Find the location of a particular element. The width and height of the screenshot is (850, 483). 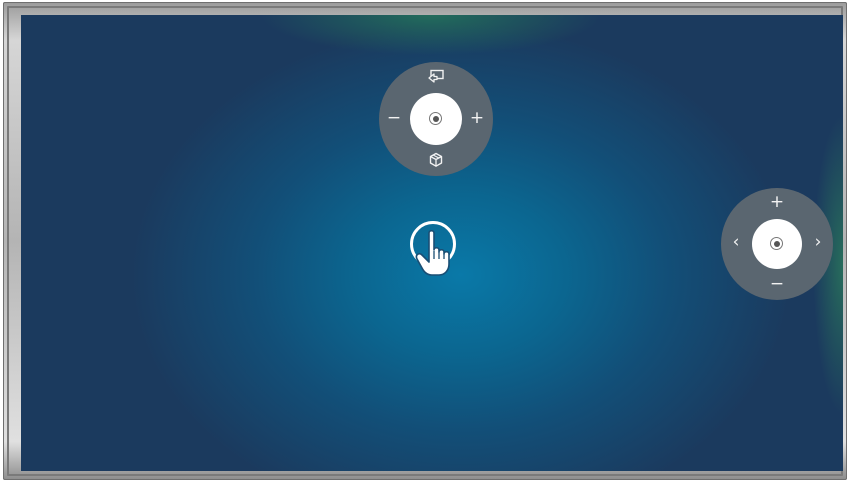

cube-3d-icon is located at coordinates (436, 161).